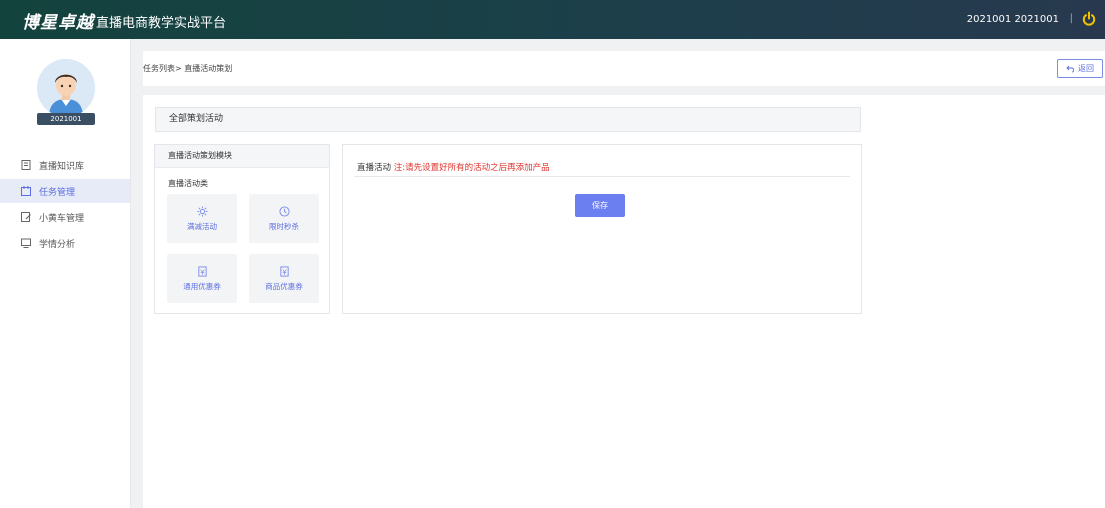 This screenshot has width=1105, height=508. I want to click on edit-icon, so click(26, 217).